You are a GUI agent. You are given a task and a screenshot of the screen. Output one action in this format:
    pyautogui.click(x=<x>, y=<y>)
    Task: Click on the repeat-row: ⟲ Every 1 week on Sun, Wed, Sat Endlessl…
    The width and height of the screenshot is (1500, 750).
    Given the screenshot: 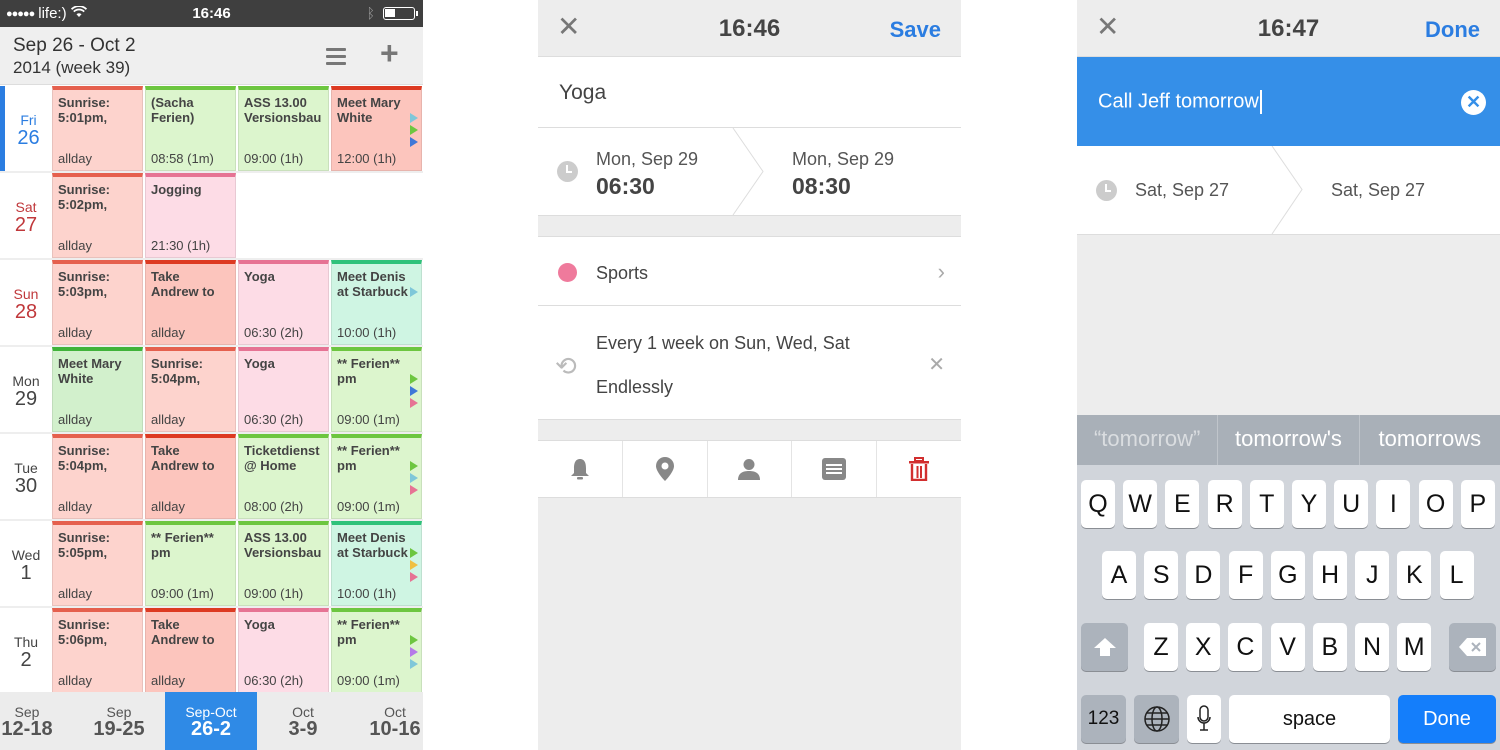 What is the action you would take?
    pyautogui.click(x=749, y=363)
    